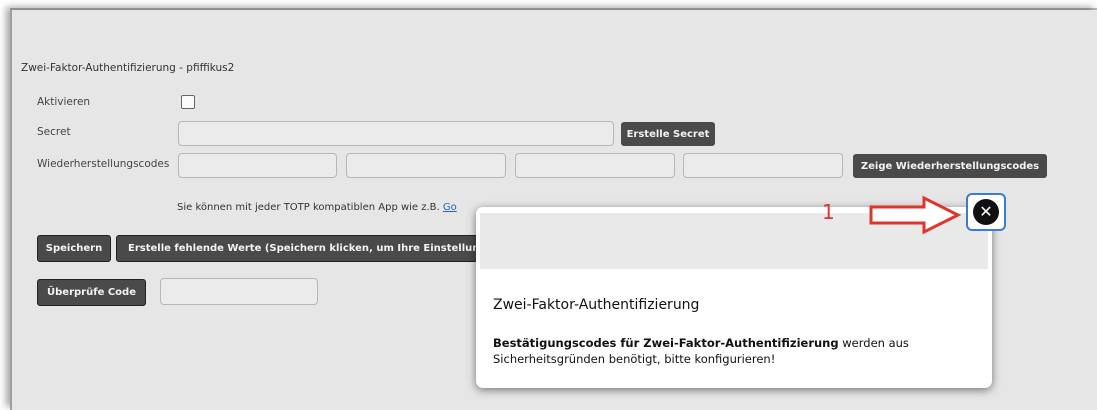  I want to click on activate-label: Aktivieren, so click(64, 102).